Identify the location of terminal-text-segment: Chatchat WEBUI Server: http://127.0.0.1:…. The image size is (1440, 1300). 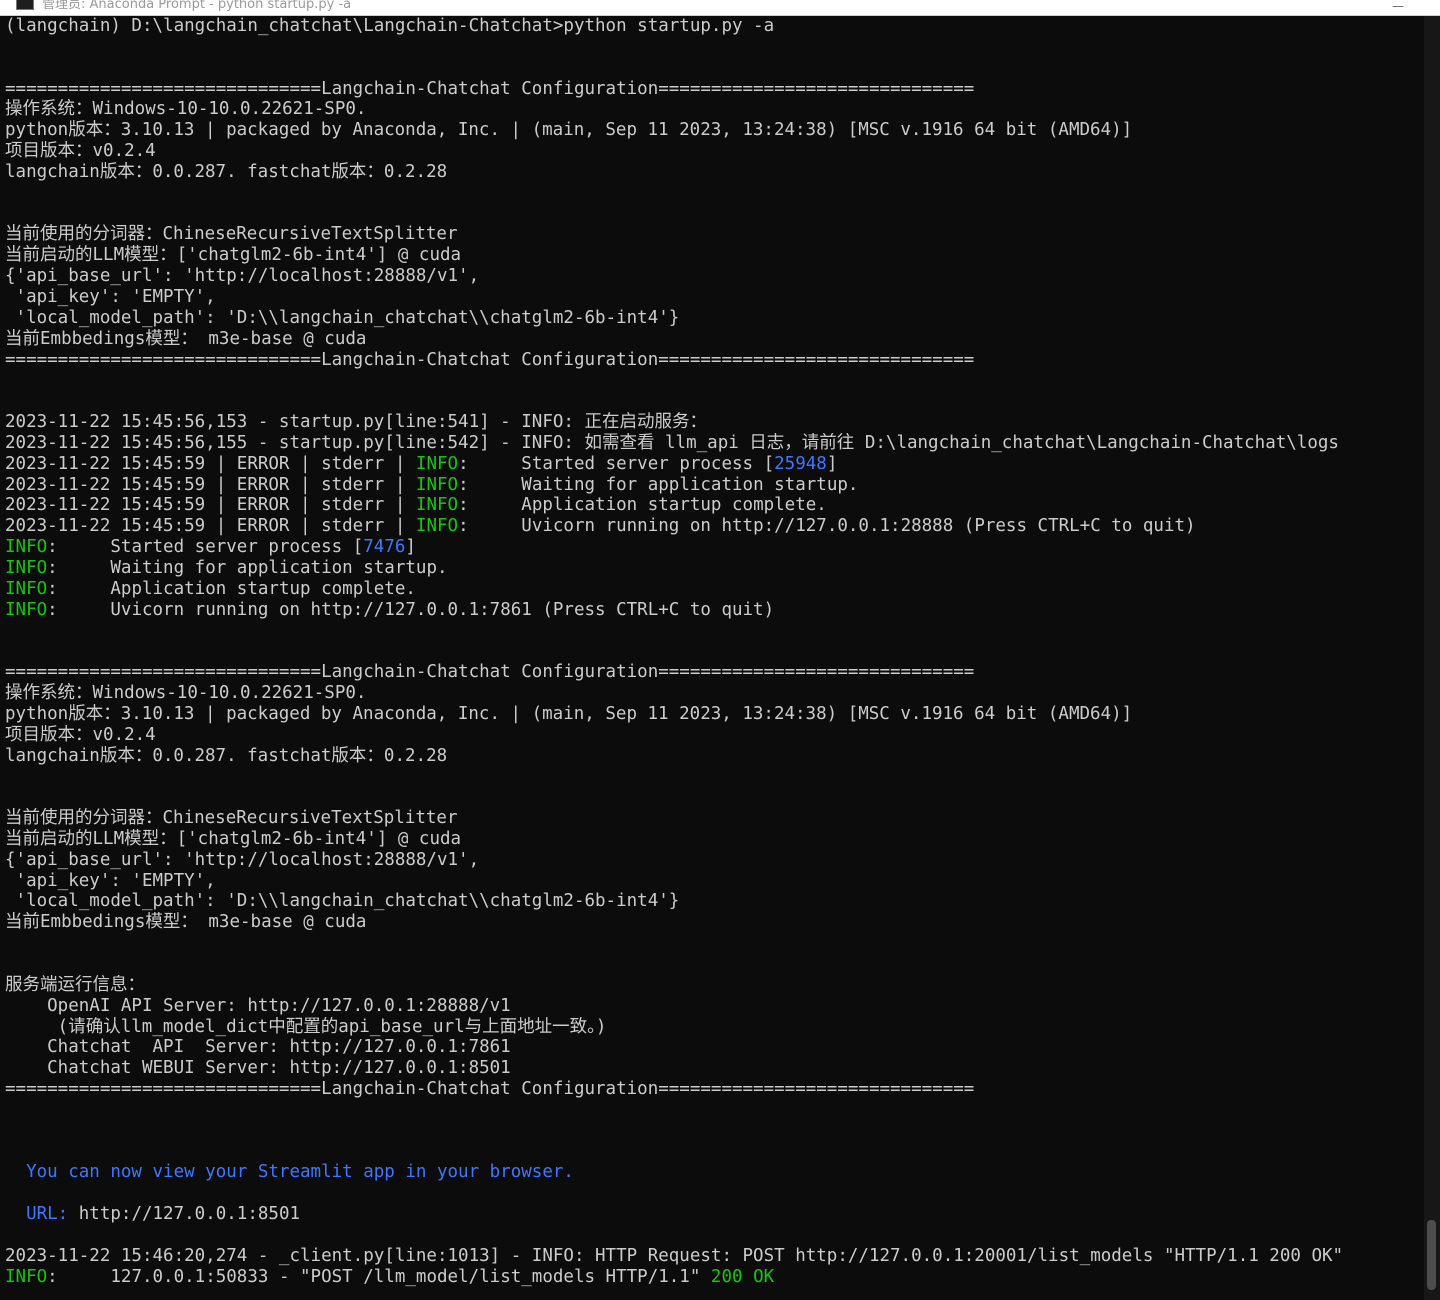
(258, 1068).